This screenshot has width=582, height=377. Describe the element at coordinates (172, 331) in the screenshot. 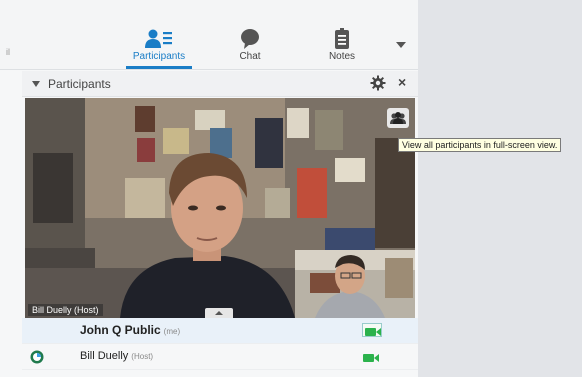

I see `participant-role-tag: (me)` at that location.